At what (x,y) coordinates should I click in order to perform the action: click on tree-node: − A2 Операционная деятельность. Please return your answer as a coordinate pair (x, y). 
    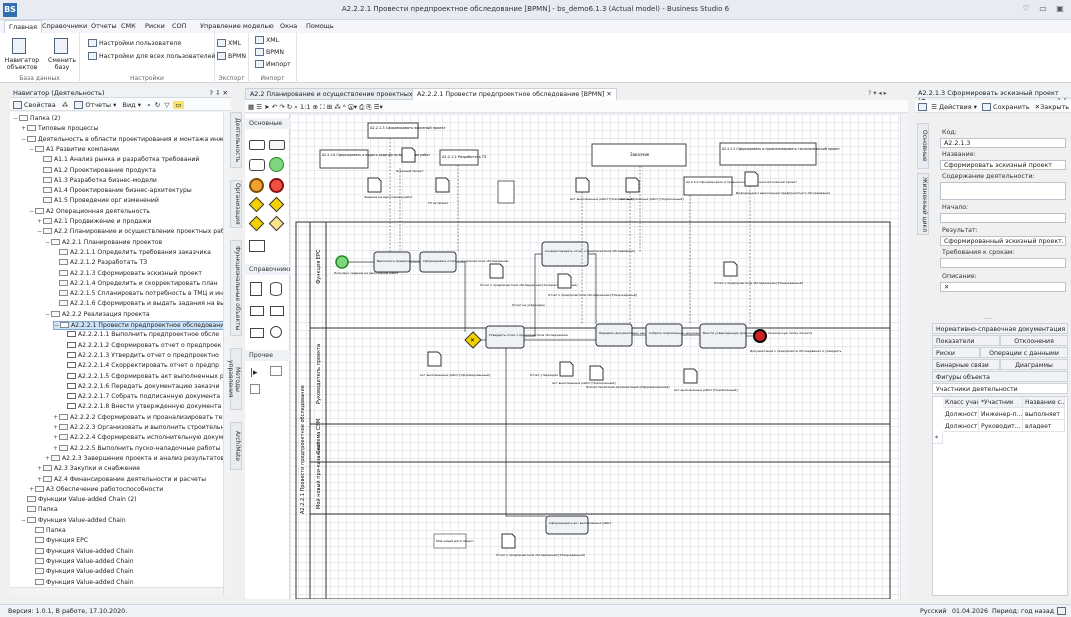
    Looking at the image, I should click on (89, 211).